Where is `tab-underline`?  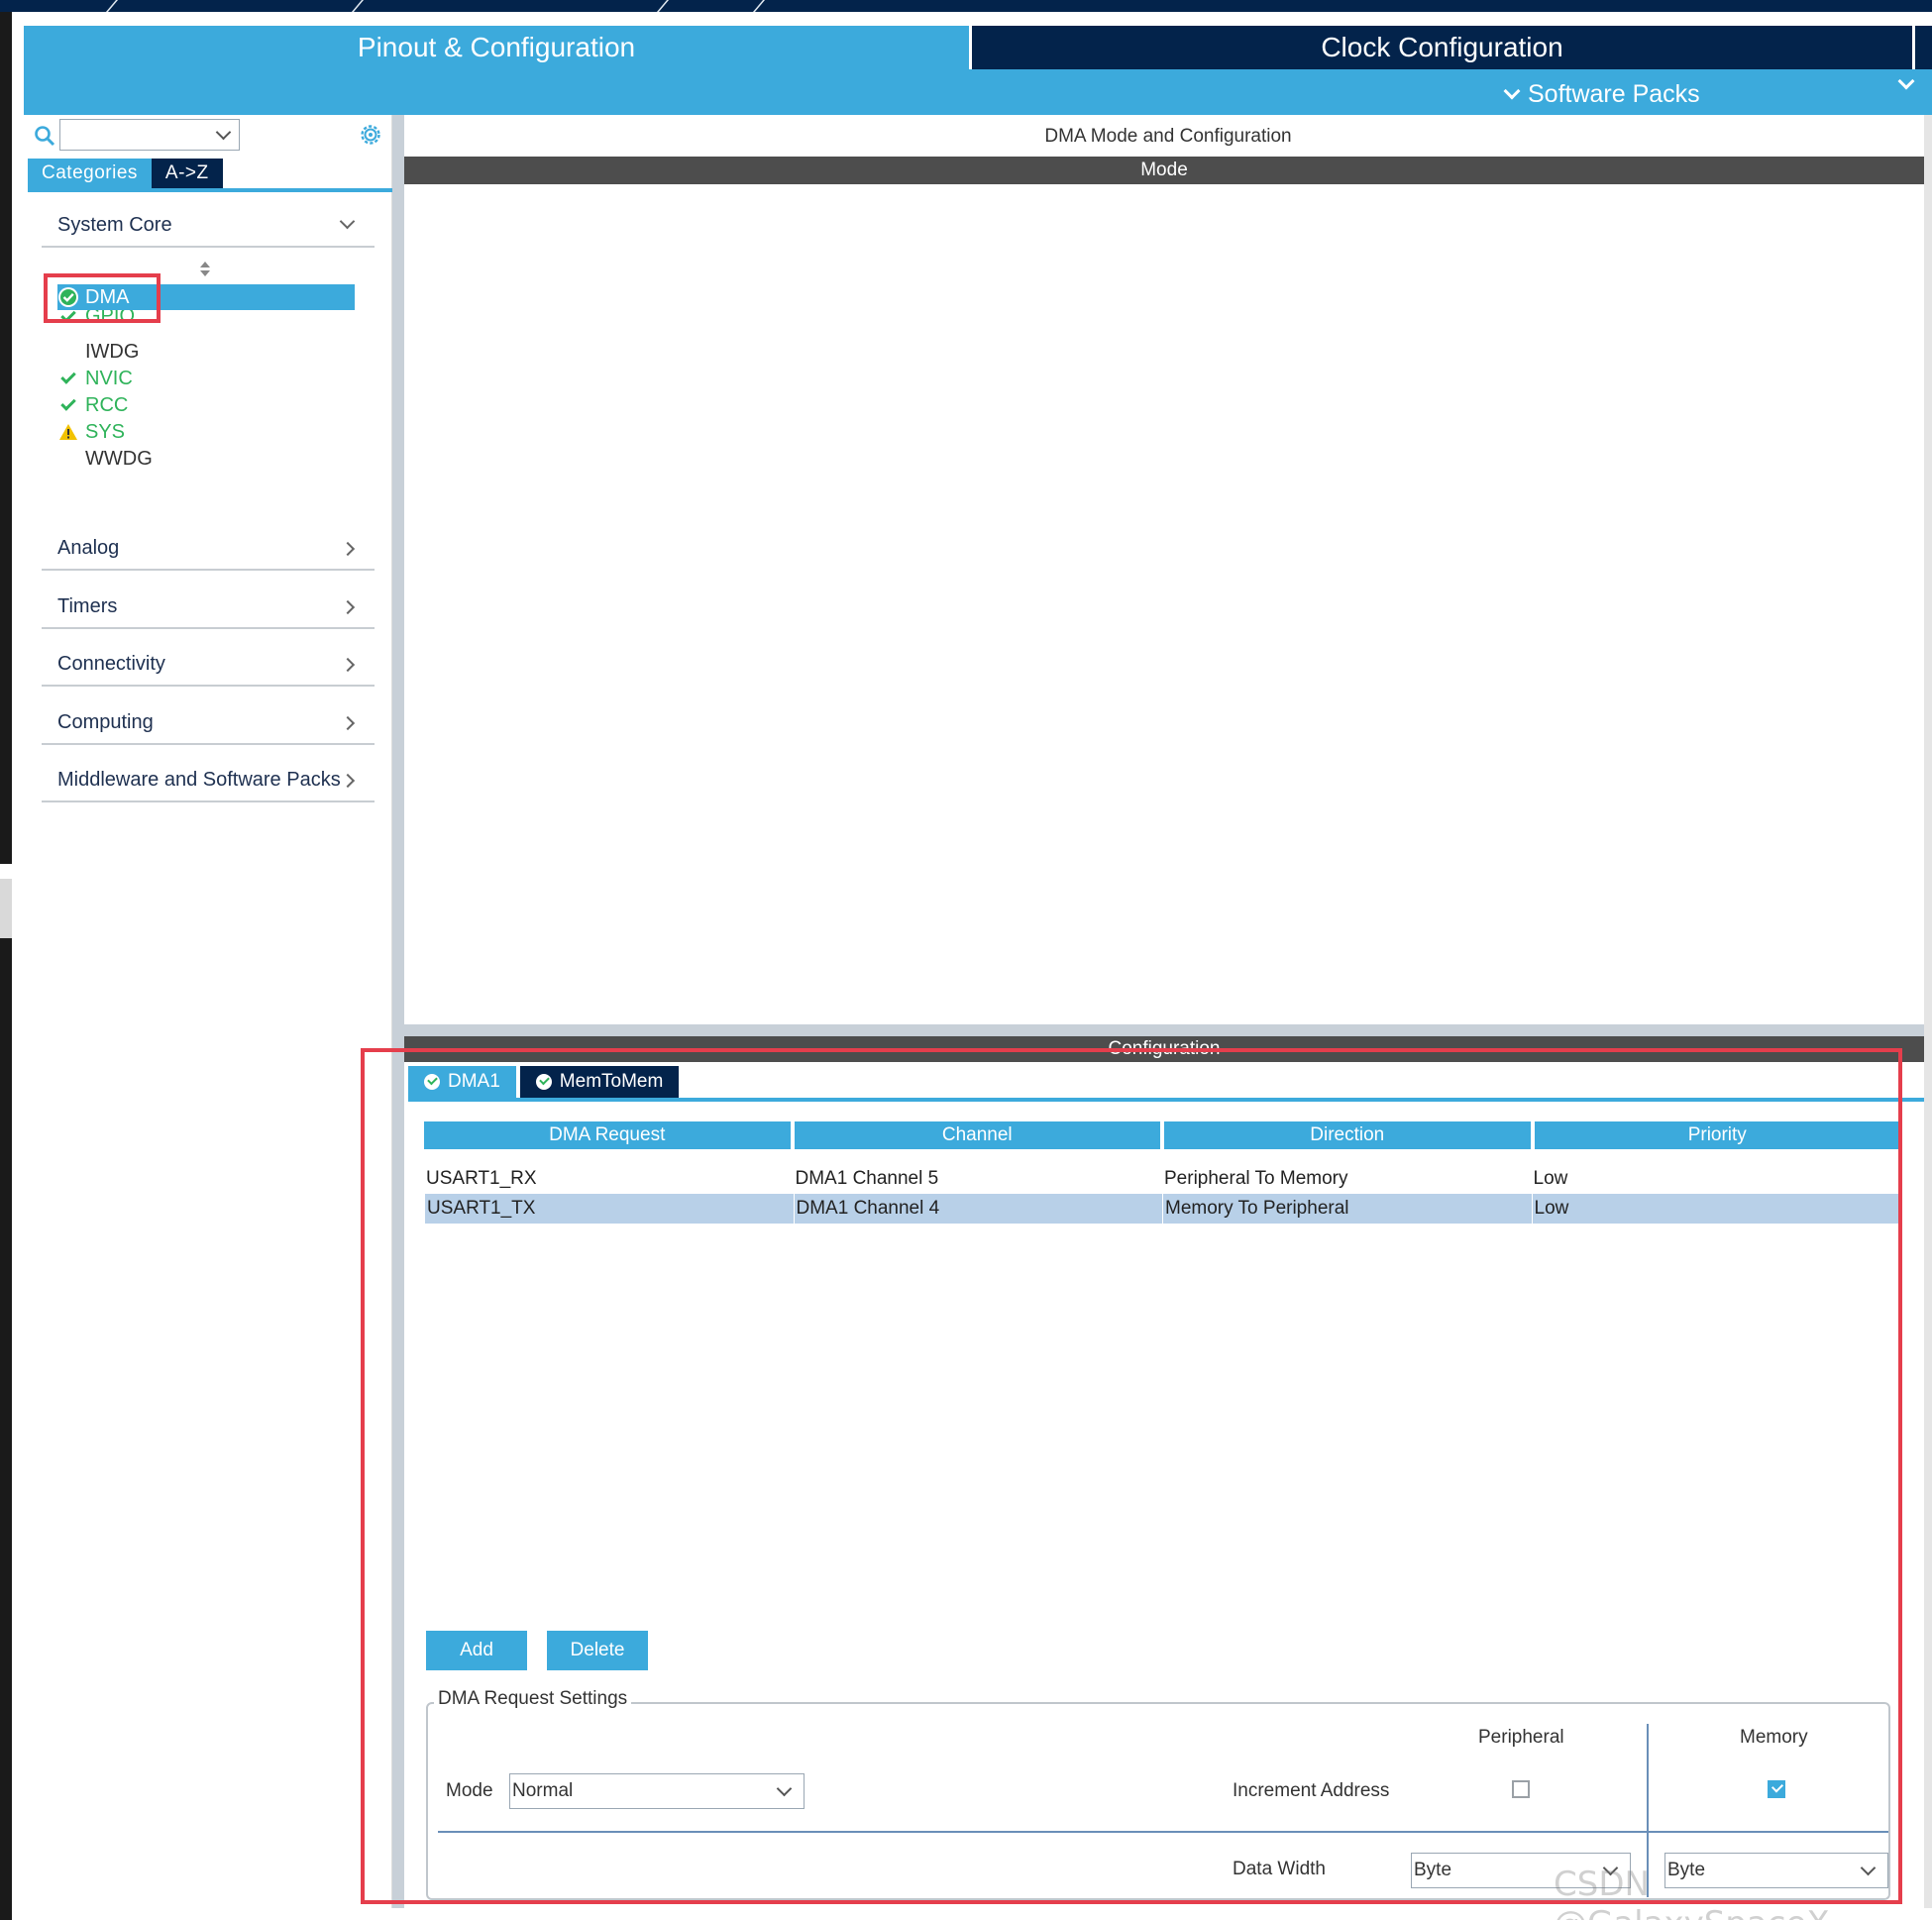
tab-underline is located at coordinates (211, 190).